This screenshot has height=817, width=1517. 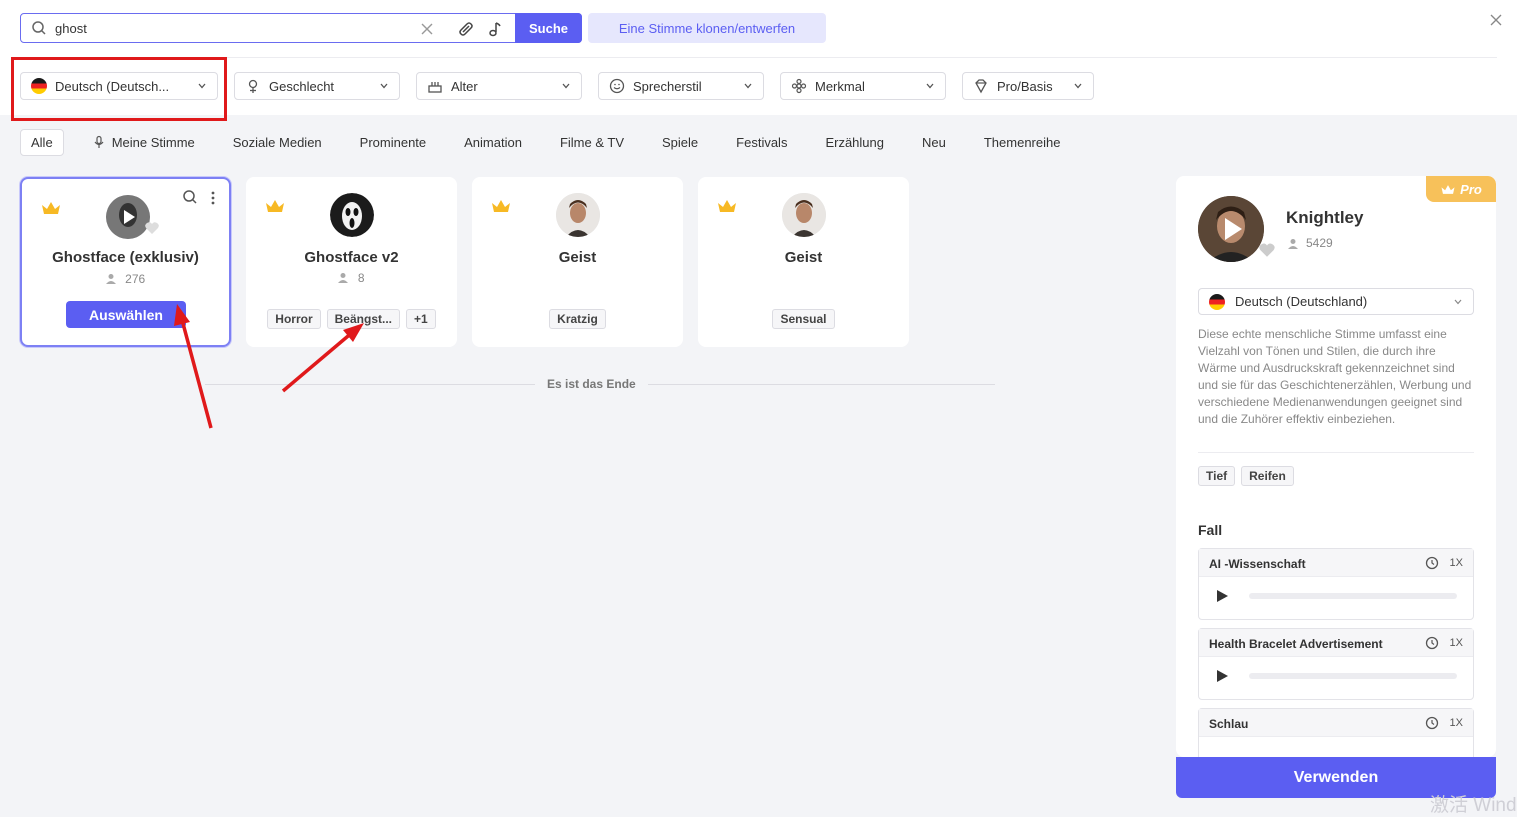 I want to click on tag-list: Tief Reifen, so click(x=1246, y=476).